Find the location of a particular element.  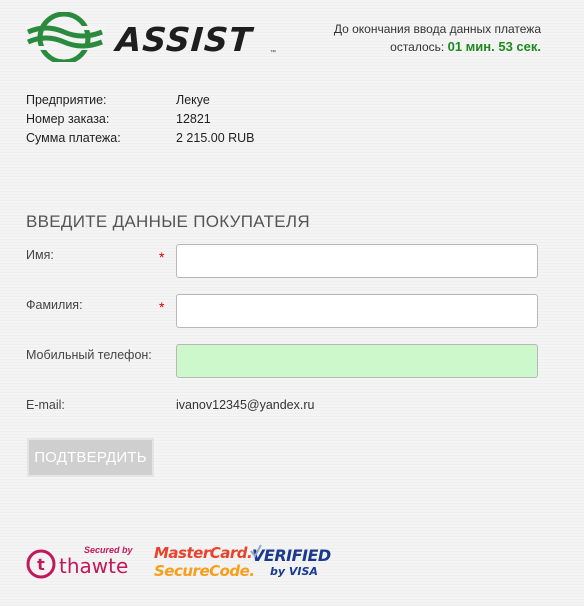

timer-remaining: осталось: 01 мин. 53 сек. is located at coordinates (465, 46).